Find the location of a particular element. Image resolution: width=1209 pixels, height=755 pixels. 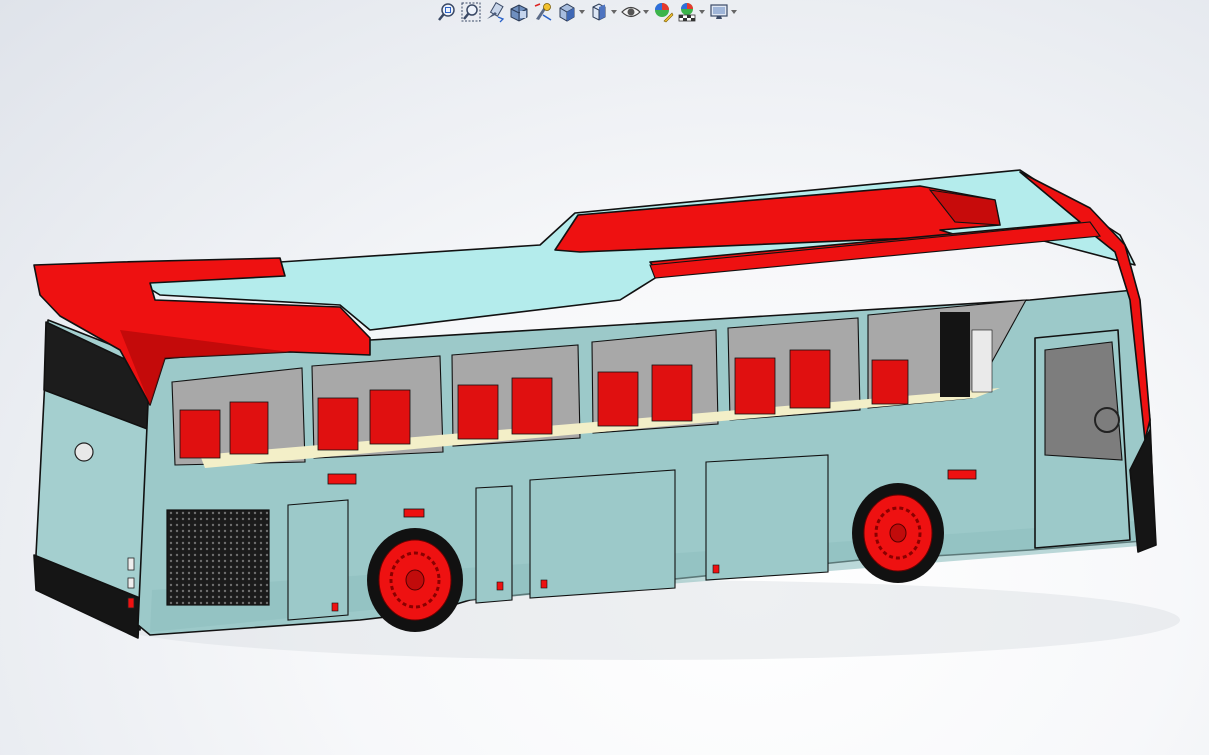

rear-wheel is located at coordinates (415, 580).